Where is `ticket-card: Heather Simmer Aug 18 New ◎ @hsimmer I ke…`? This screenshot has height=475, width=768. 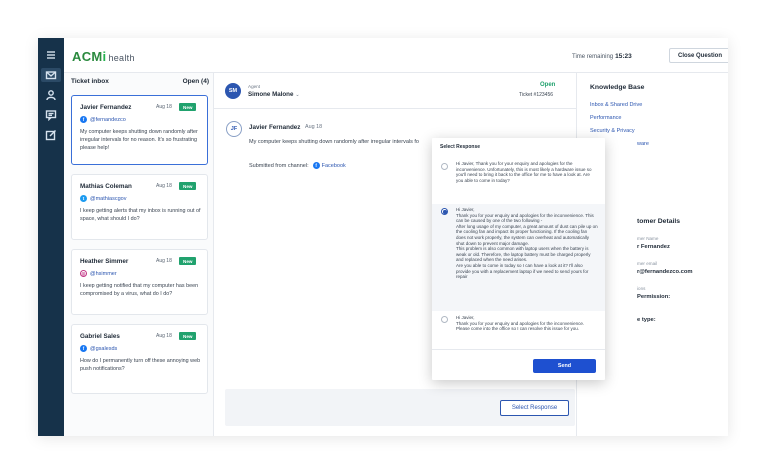
ticket-card: Heather Simmer Aug 18 New ◎ @hsimmer I ke… is located at coordinates (139, 282).